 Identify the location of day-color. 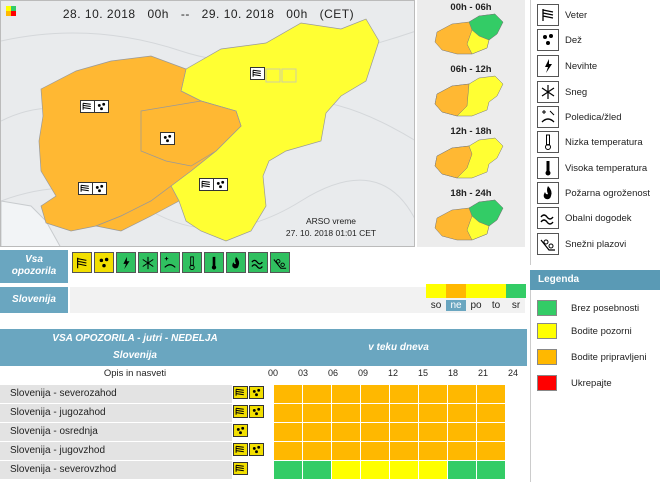
(496, 291).